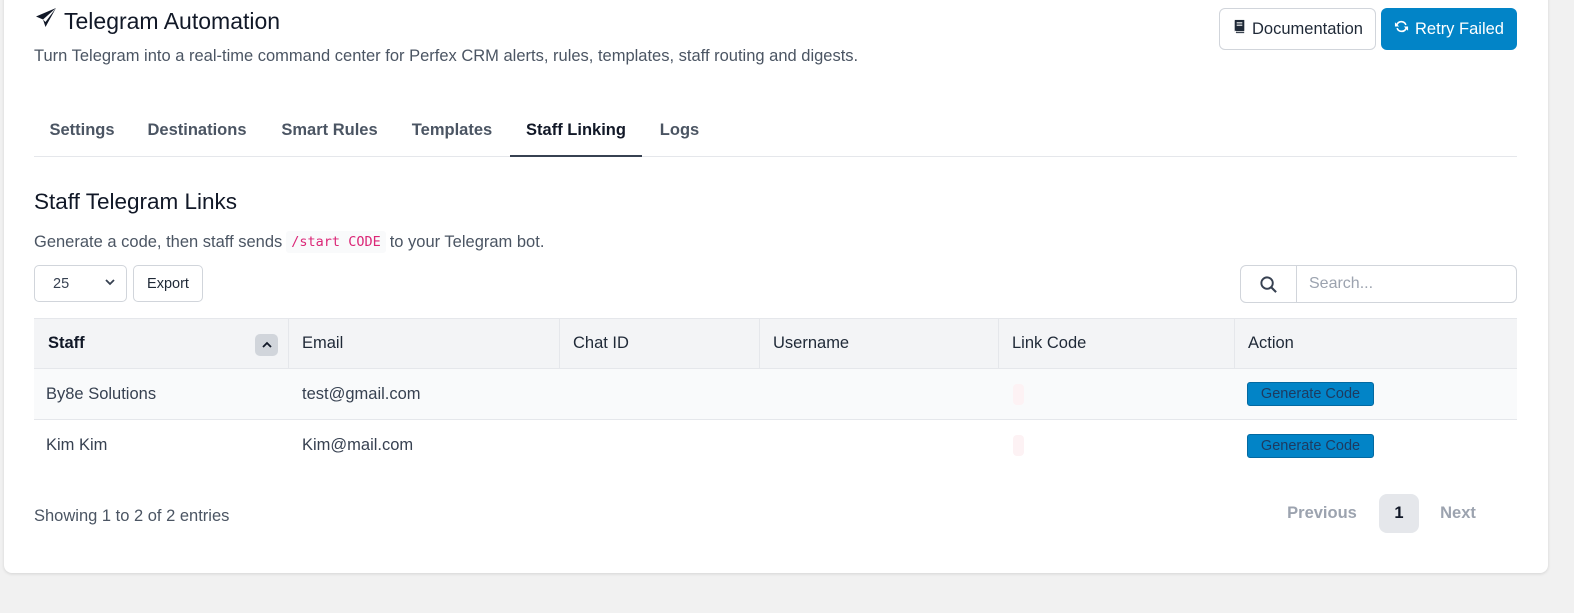 The height and width of the screenshot is (613, 1574). I want to click on page-length-select: 25, so click(80, 283).